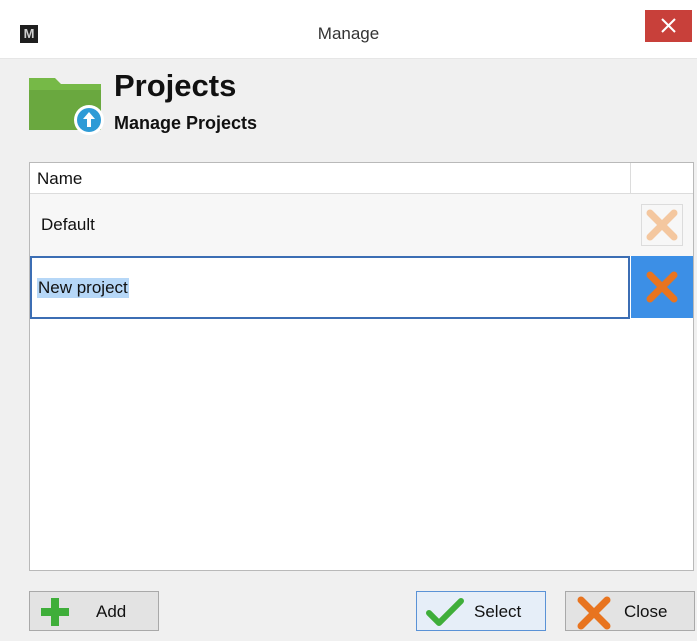 The height and width of the screenshot is (641, 697). I want to click on column-divider, so click(630, 178).